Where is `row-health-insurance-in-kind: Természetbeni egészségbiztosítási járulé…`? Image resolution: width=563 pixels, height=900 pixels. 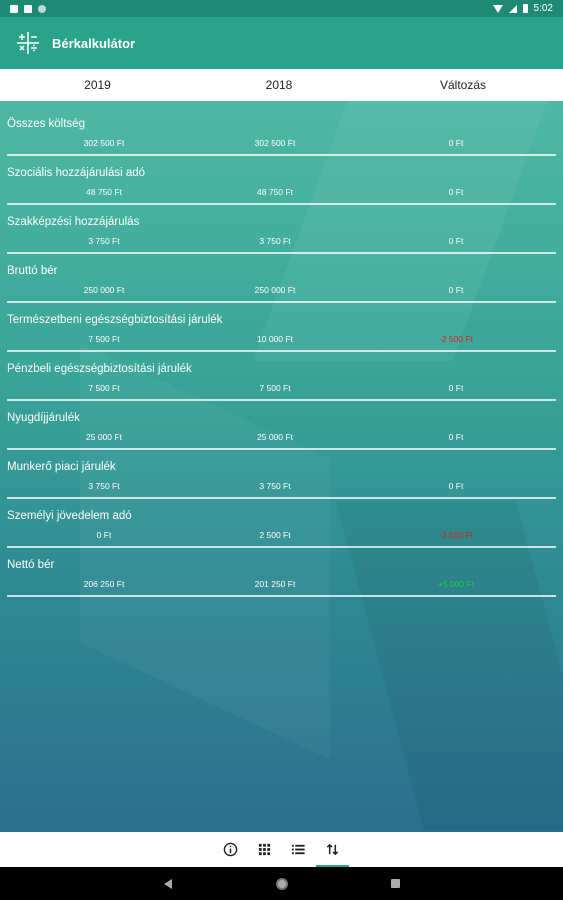
row-health-insurance-in-kind: Természetbeni egészségbiztosítási járulé… is located at coordinates (281, 335).